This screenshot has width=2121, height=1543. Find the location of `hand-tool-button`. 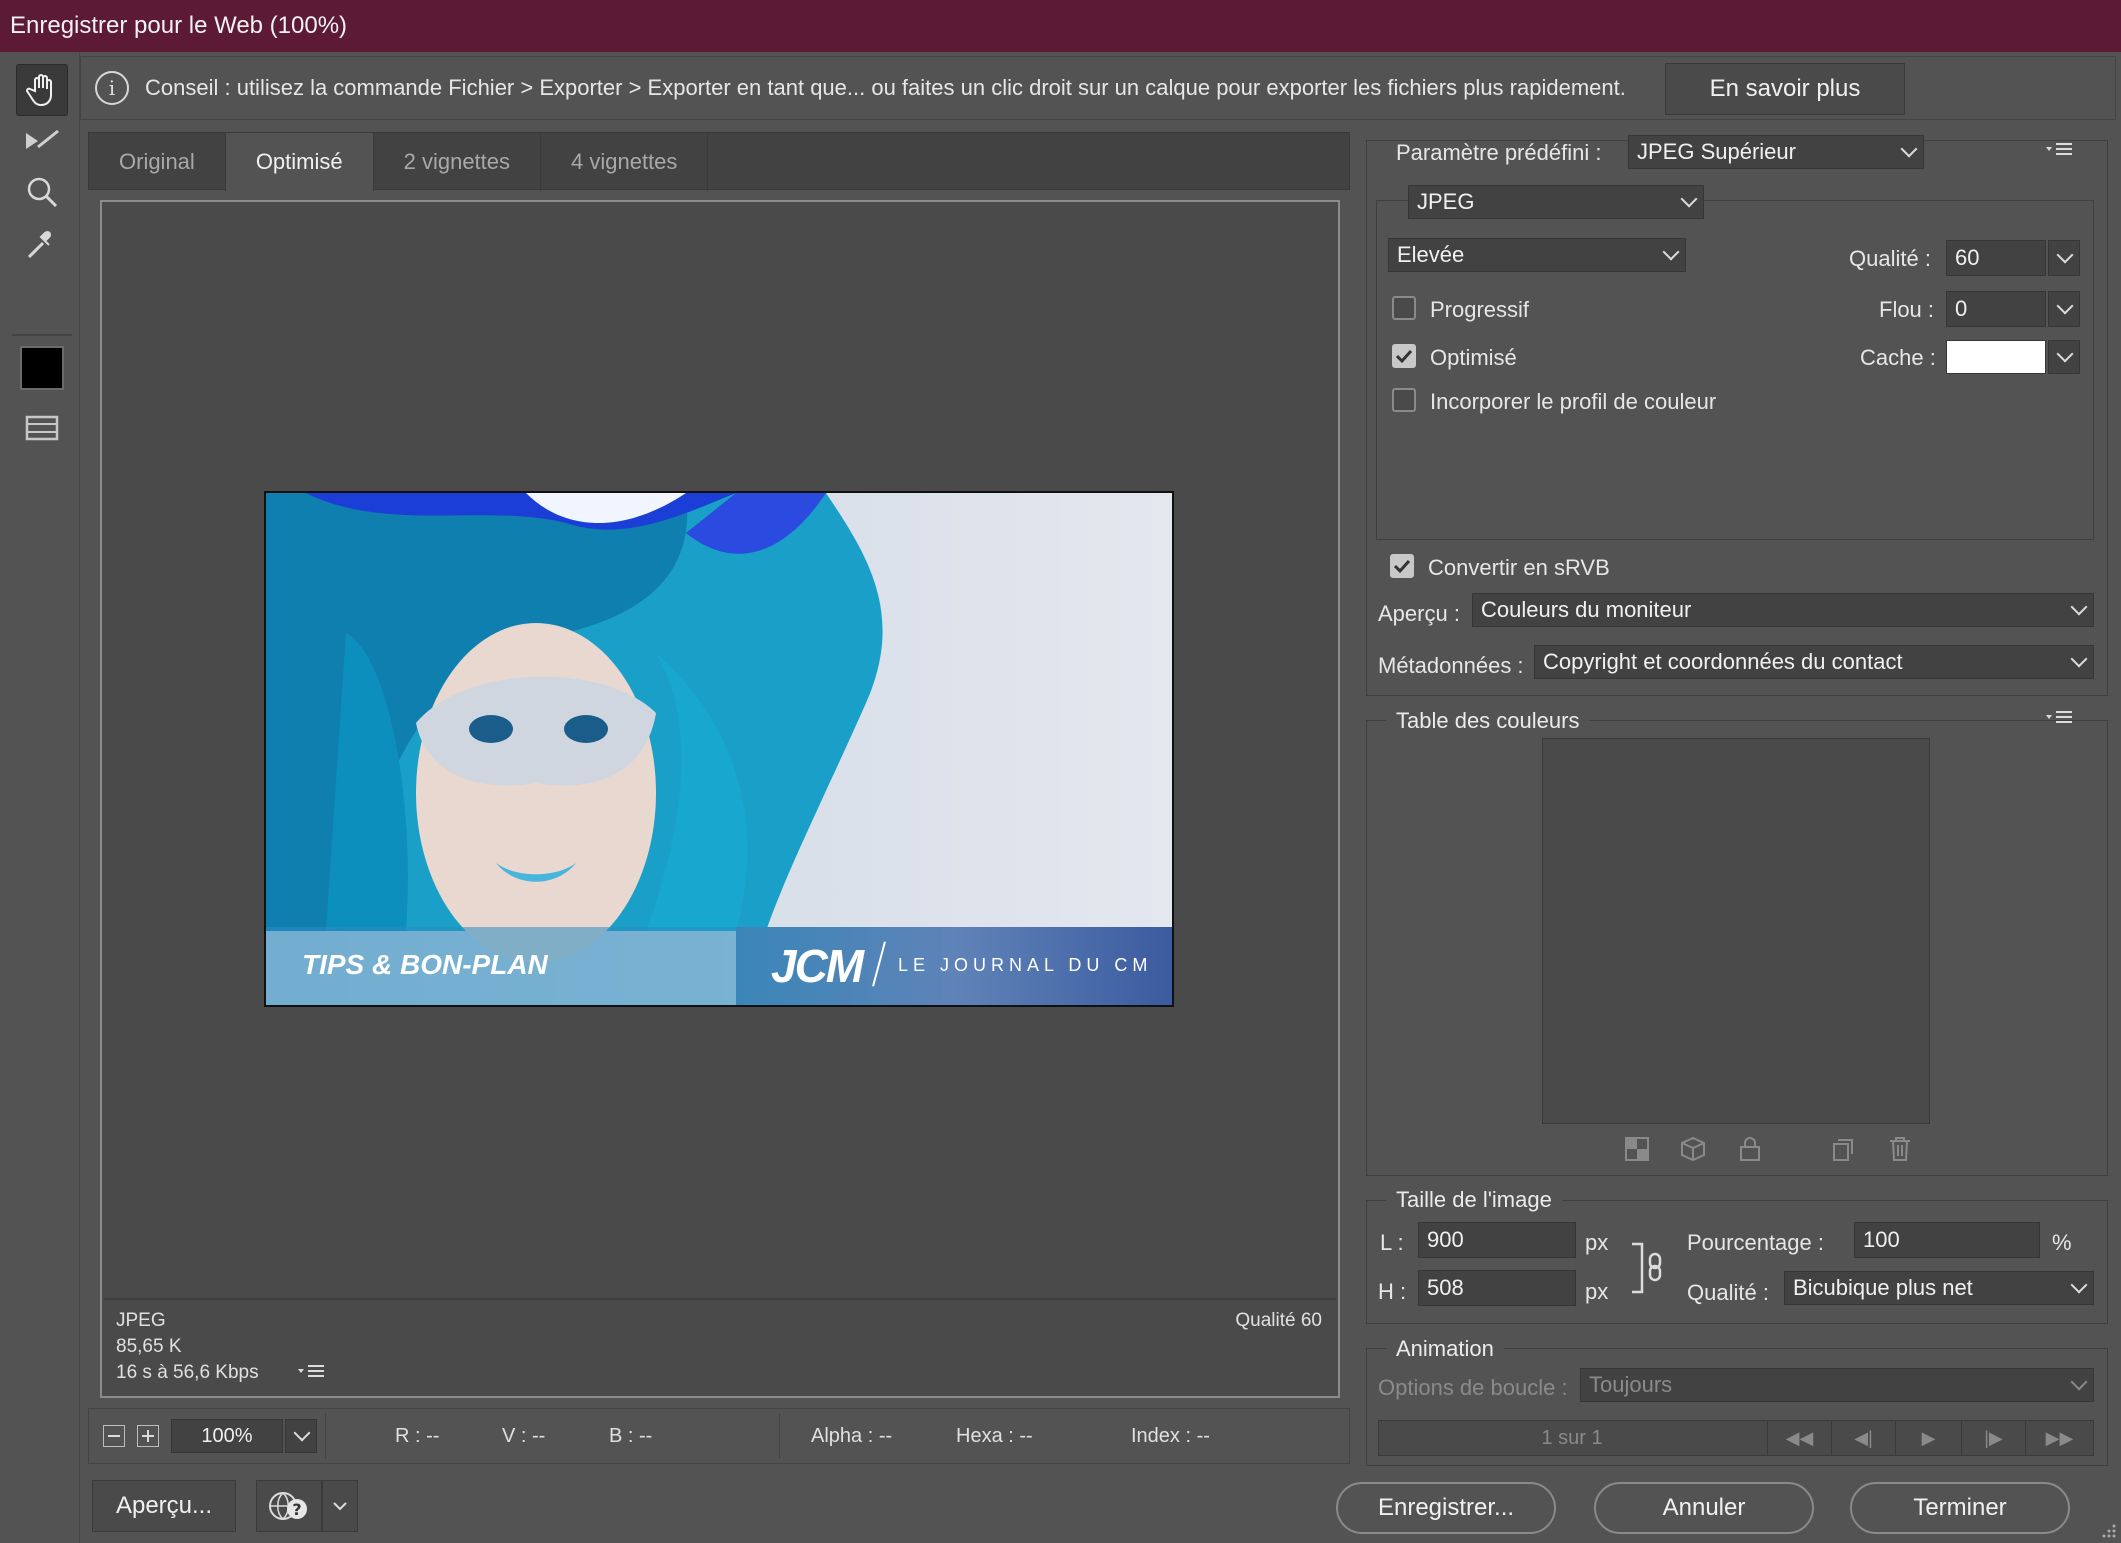

hand-tool-button is located at coordinates (42, 90).